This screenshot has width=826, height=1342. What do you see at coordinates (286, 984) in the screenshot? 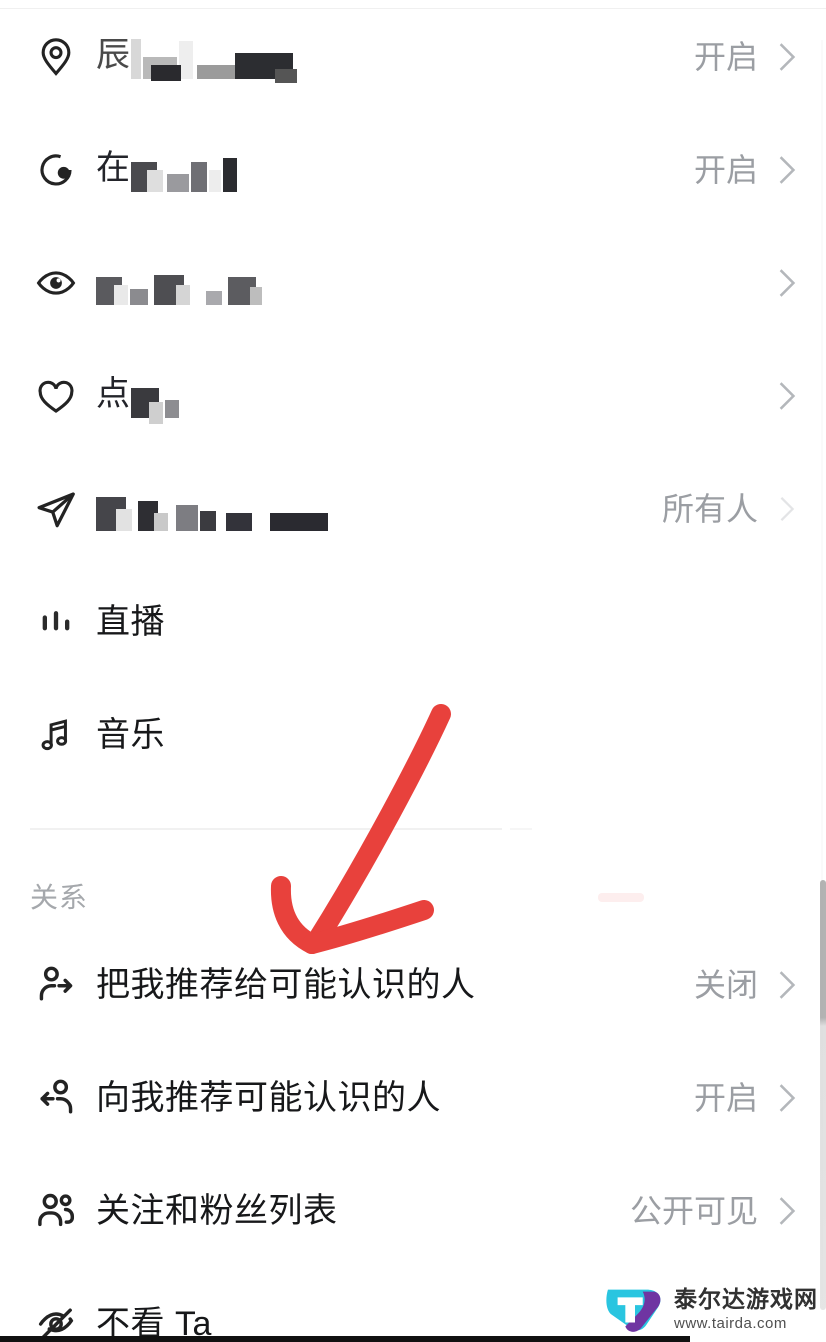
I see `settings-row-label: 把我推荐给可能认识的人` at bounding box center [286, 984].